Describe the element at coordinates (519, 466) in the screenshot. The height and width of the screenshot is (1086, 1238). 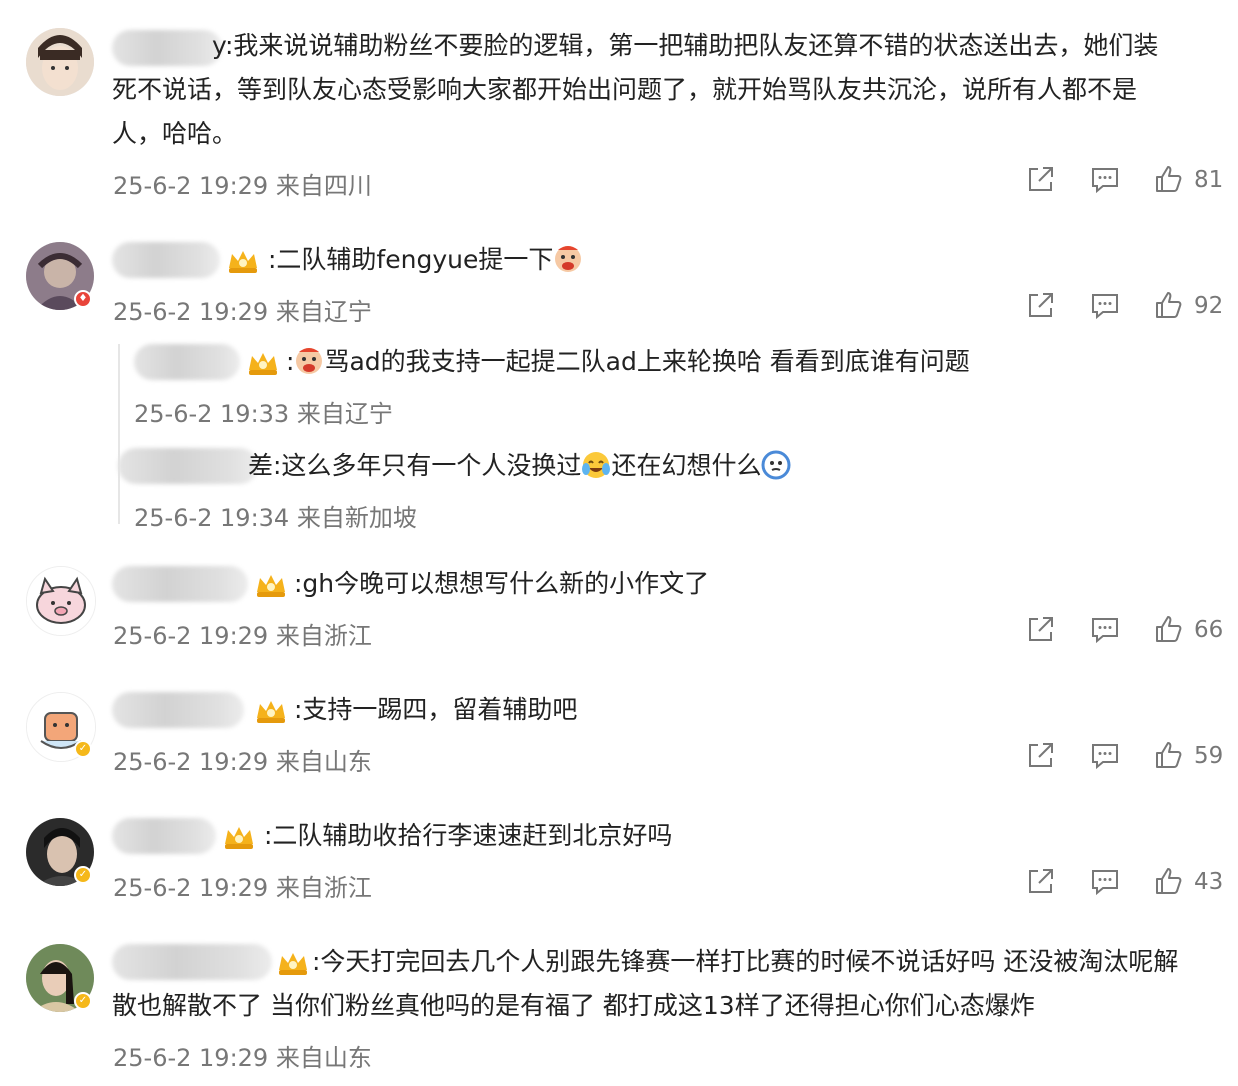
I see `reply-text: 差:这么多年只有一个人没换过 还在幻想什么` at that location.